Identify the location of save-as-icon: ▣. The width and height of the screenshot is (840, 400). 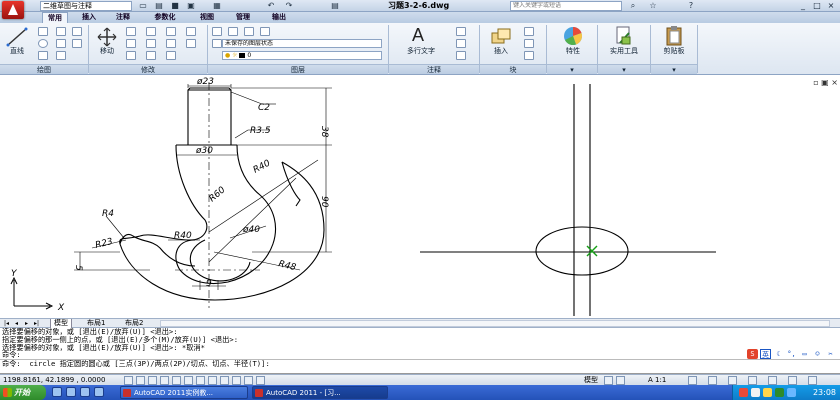
(191, 6).